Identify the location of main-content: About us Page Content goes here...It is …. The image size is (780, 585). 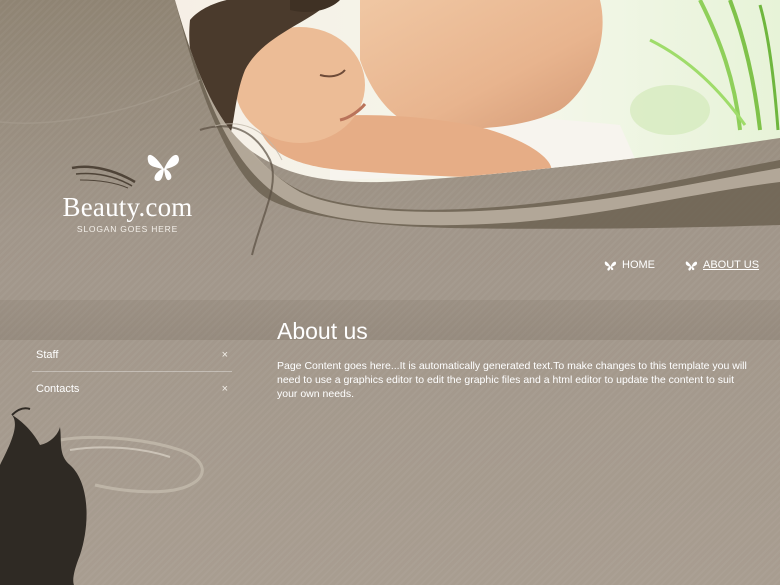
(517, 359).